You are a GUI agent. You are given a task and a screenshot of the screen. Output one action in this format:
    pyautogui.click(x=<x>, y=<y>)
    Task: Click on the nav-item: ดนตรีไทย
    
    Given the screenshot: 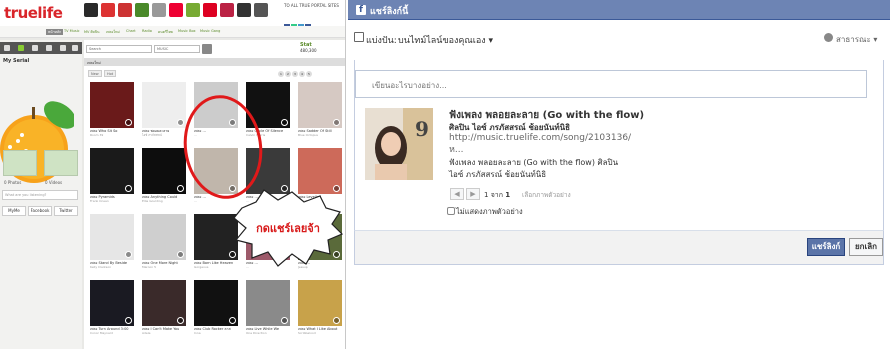 What is the action you would take?
    pyautogui.click(x=165, y=32)
    